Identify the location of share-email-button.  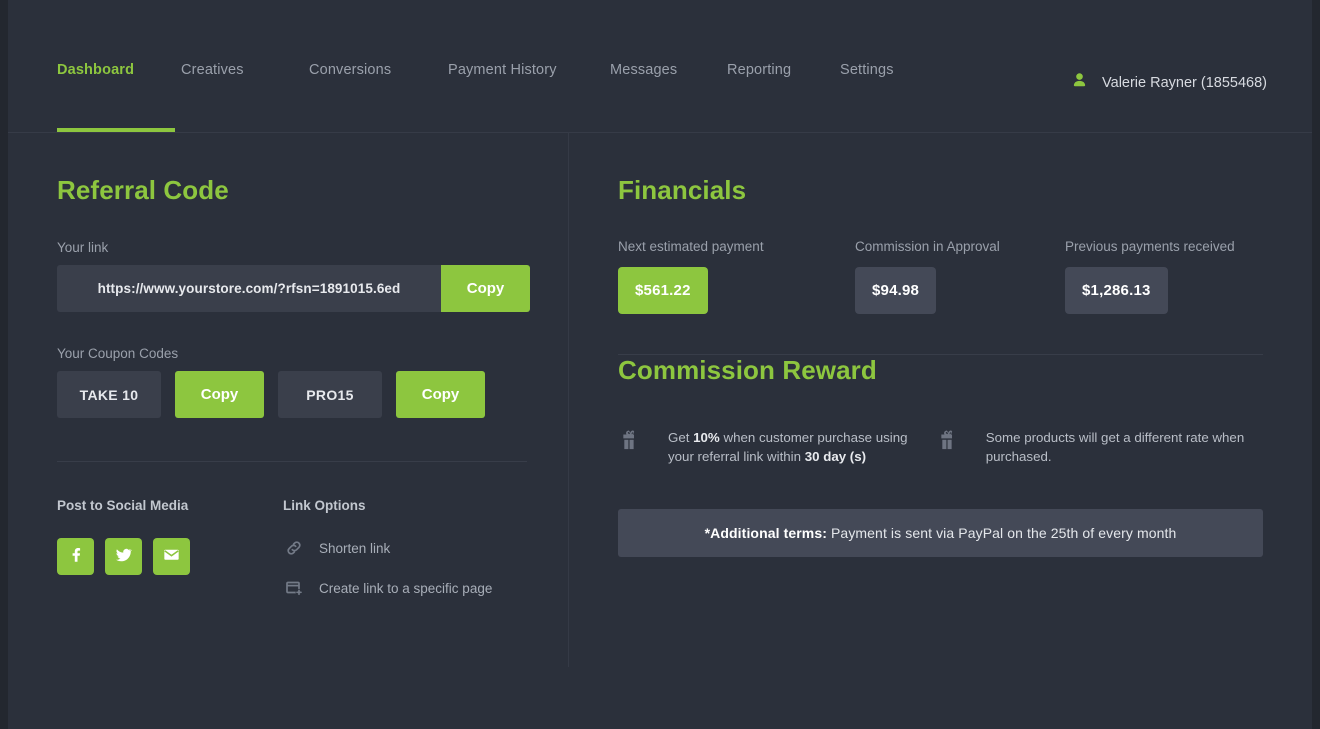
(171, 556).